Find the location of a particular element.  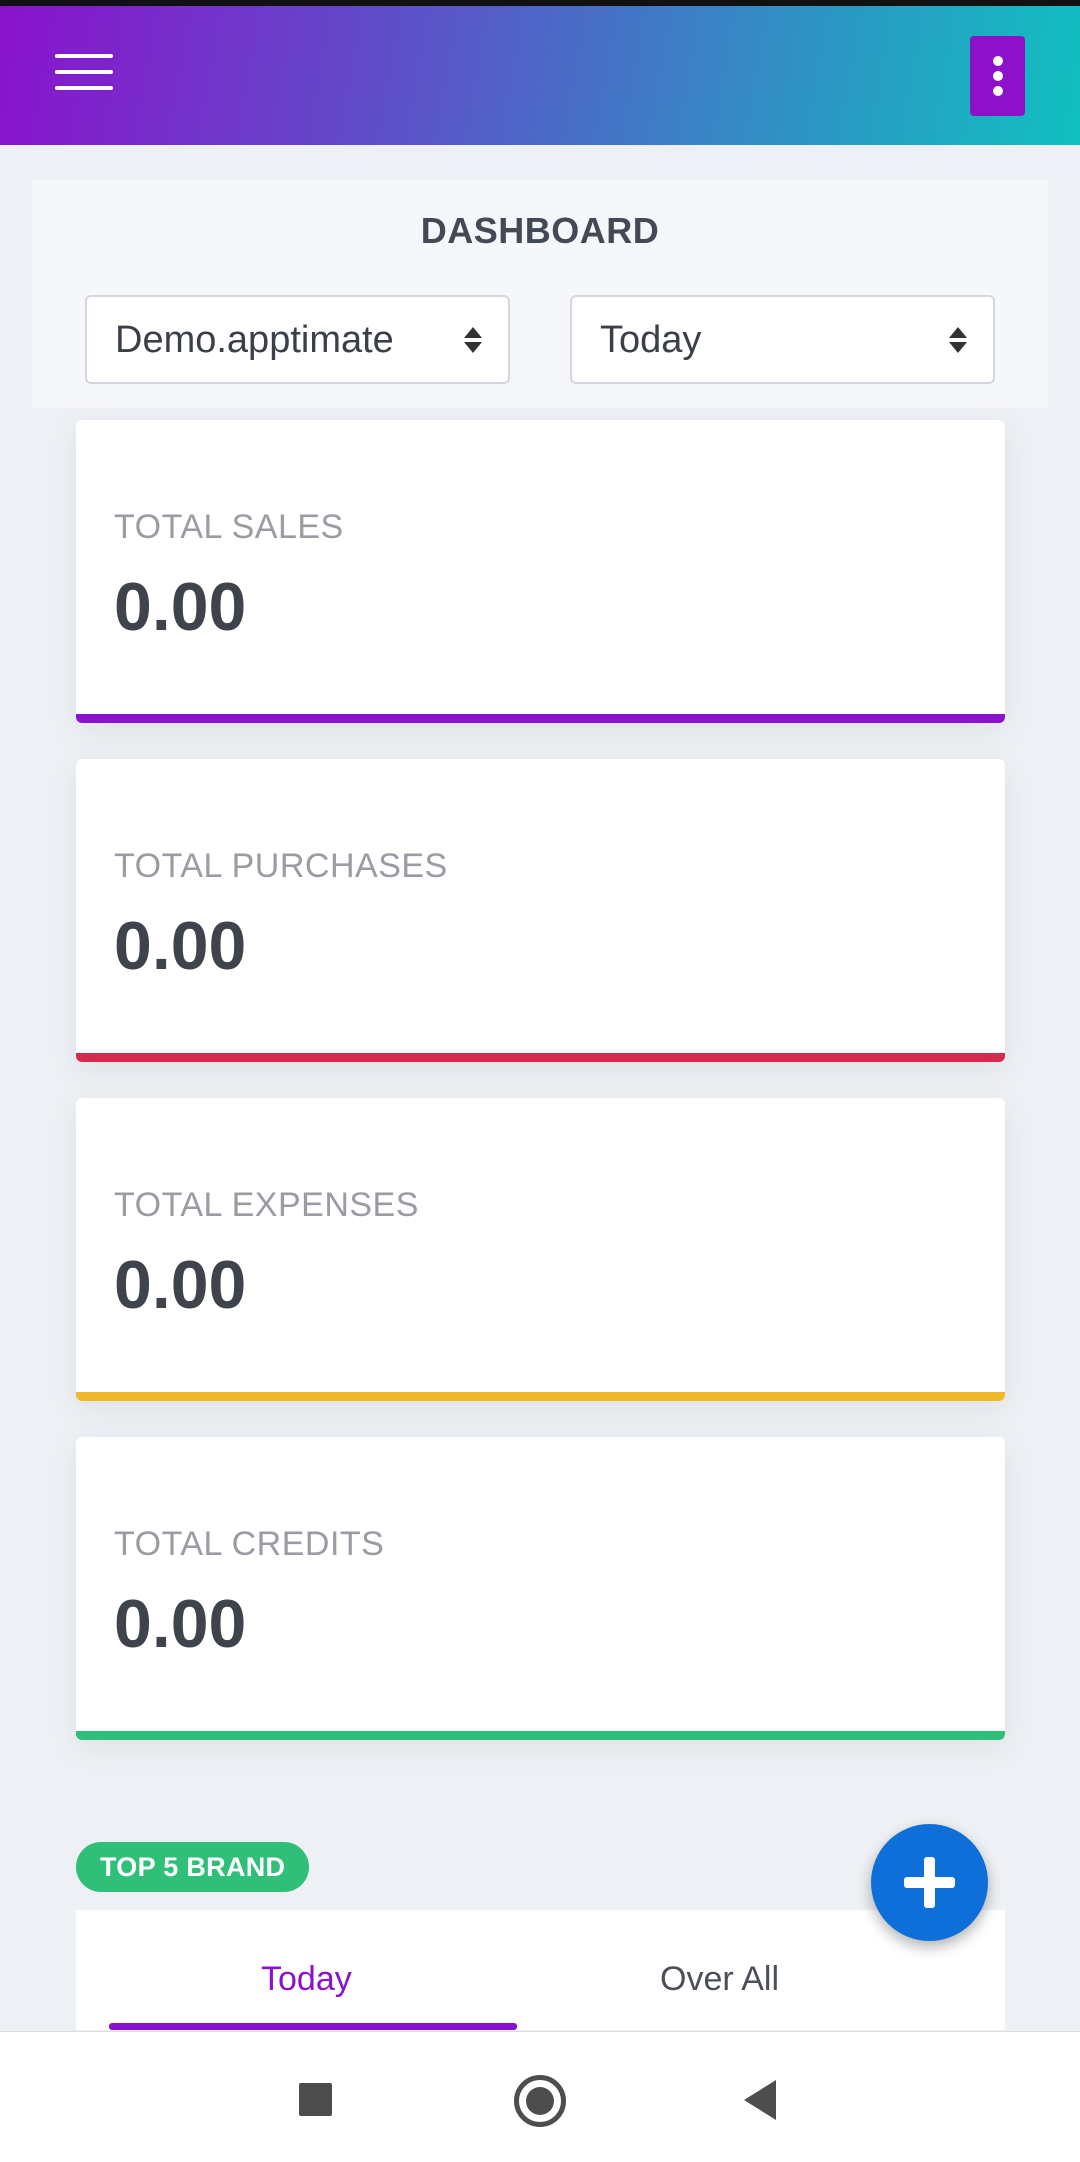

hamburger-menu-icon is located at coordinates (84, 74).